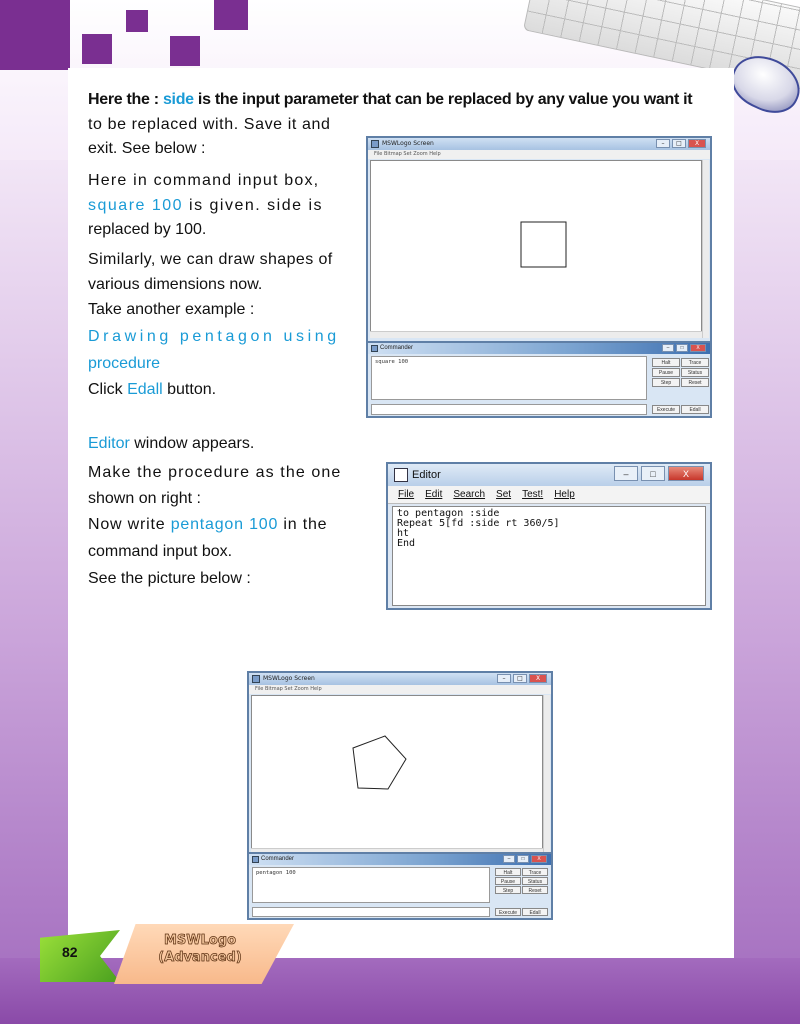 The height and width of the screenshot is (1024, 800). Describe the element at coordinates (536, 334) in the screenshot. I see `horizontal-scrollbar` at that location.